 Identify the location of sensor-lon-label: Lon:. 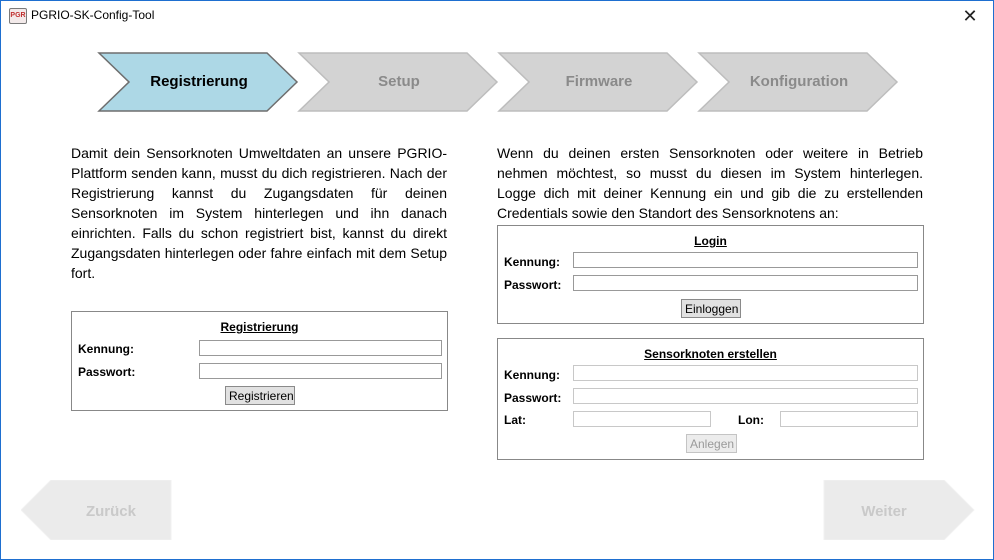
(751, 420).